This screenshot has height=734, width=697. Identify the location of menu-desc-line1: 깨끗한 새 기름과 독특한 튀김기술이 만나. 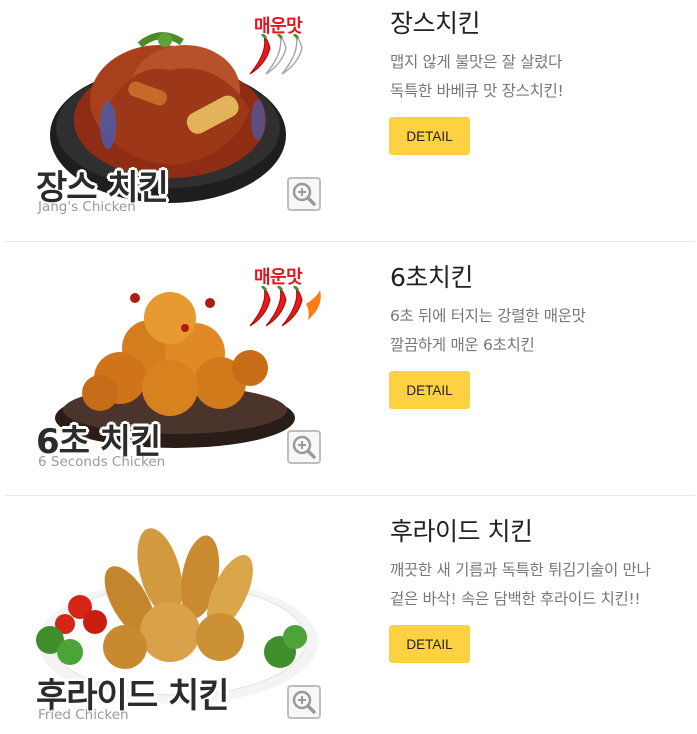
(520, 570).